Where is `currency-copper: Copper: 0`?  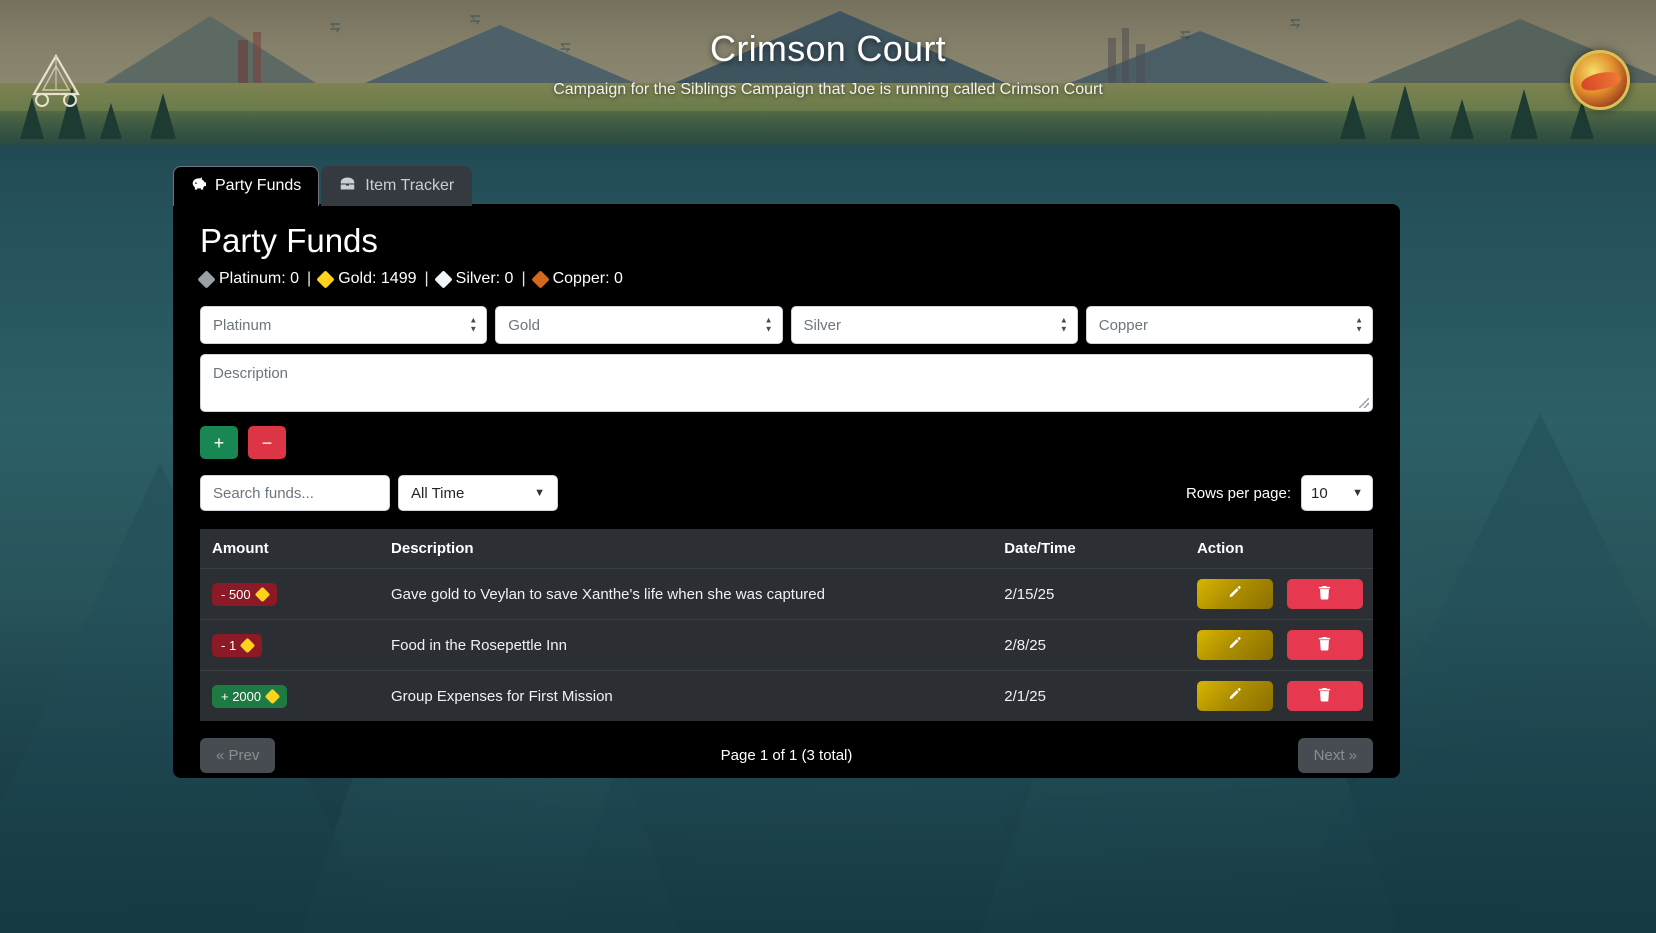
currency-copper: Copper: 0 is located at coordinates (576, 279).